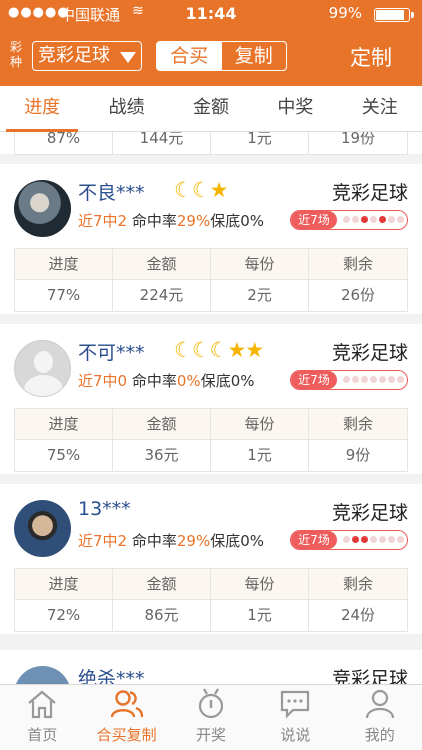  I want to click on user-name: 13***, so click(104, 509).